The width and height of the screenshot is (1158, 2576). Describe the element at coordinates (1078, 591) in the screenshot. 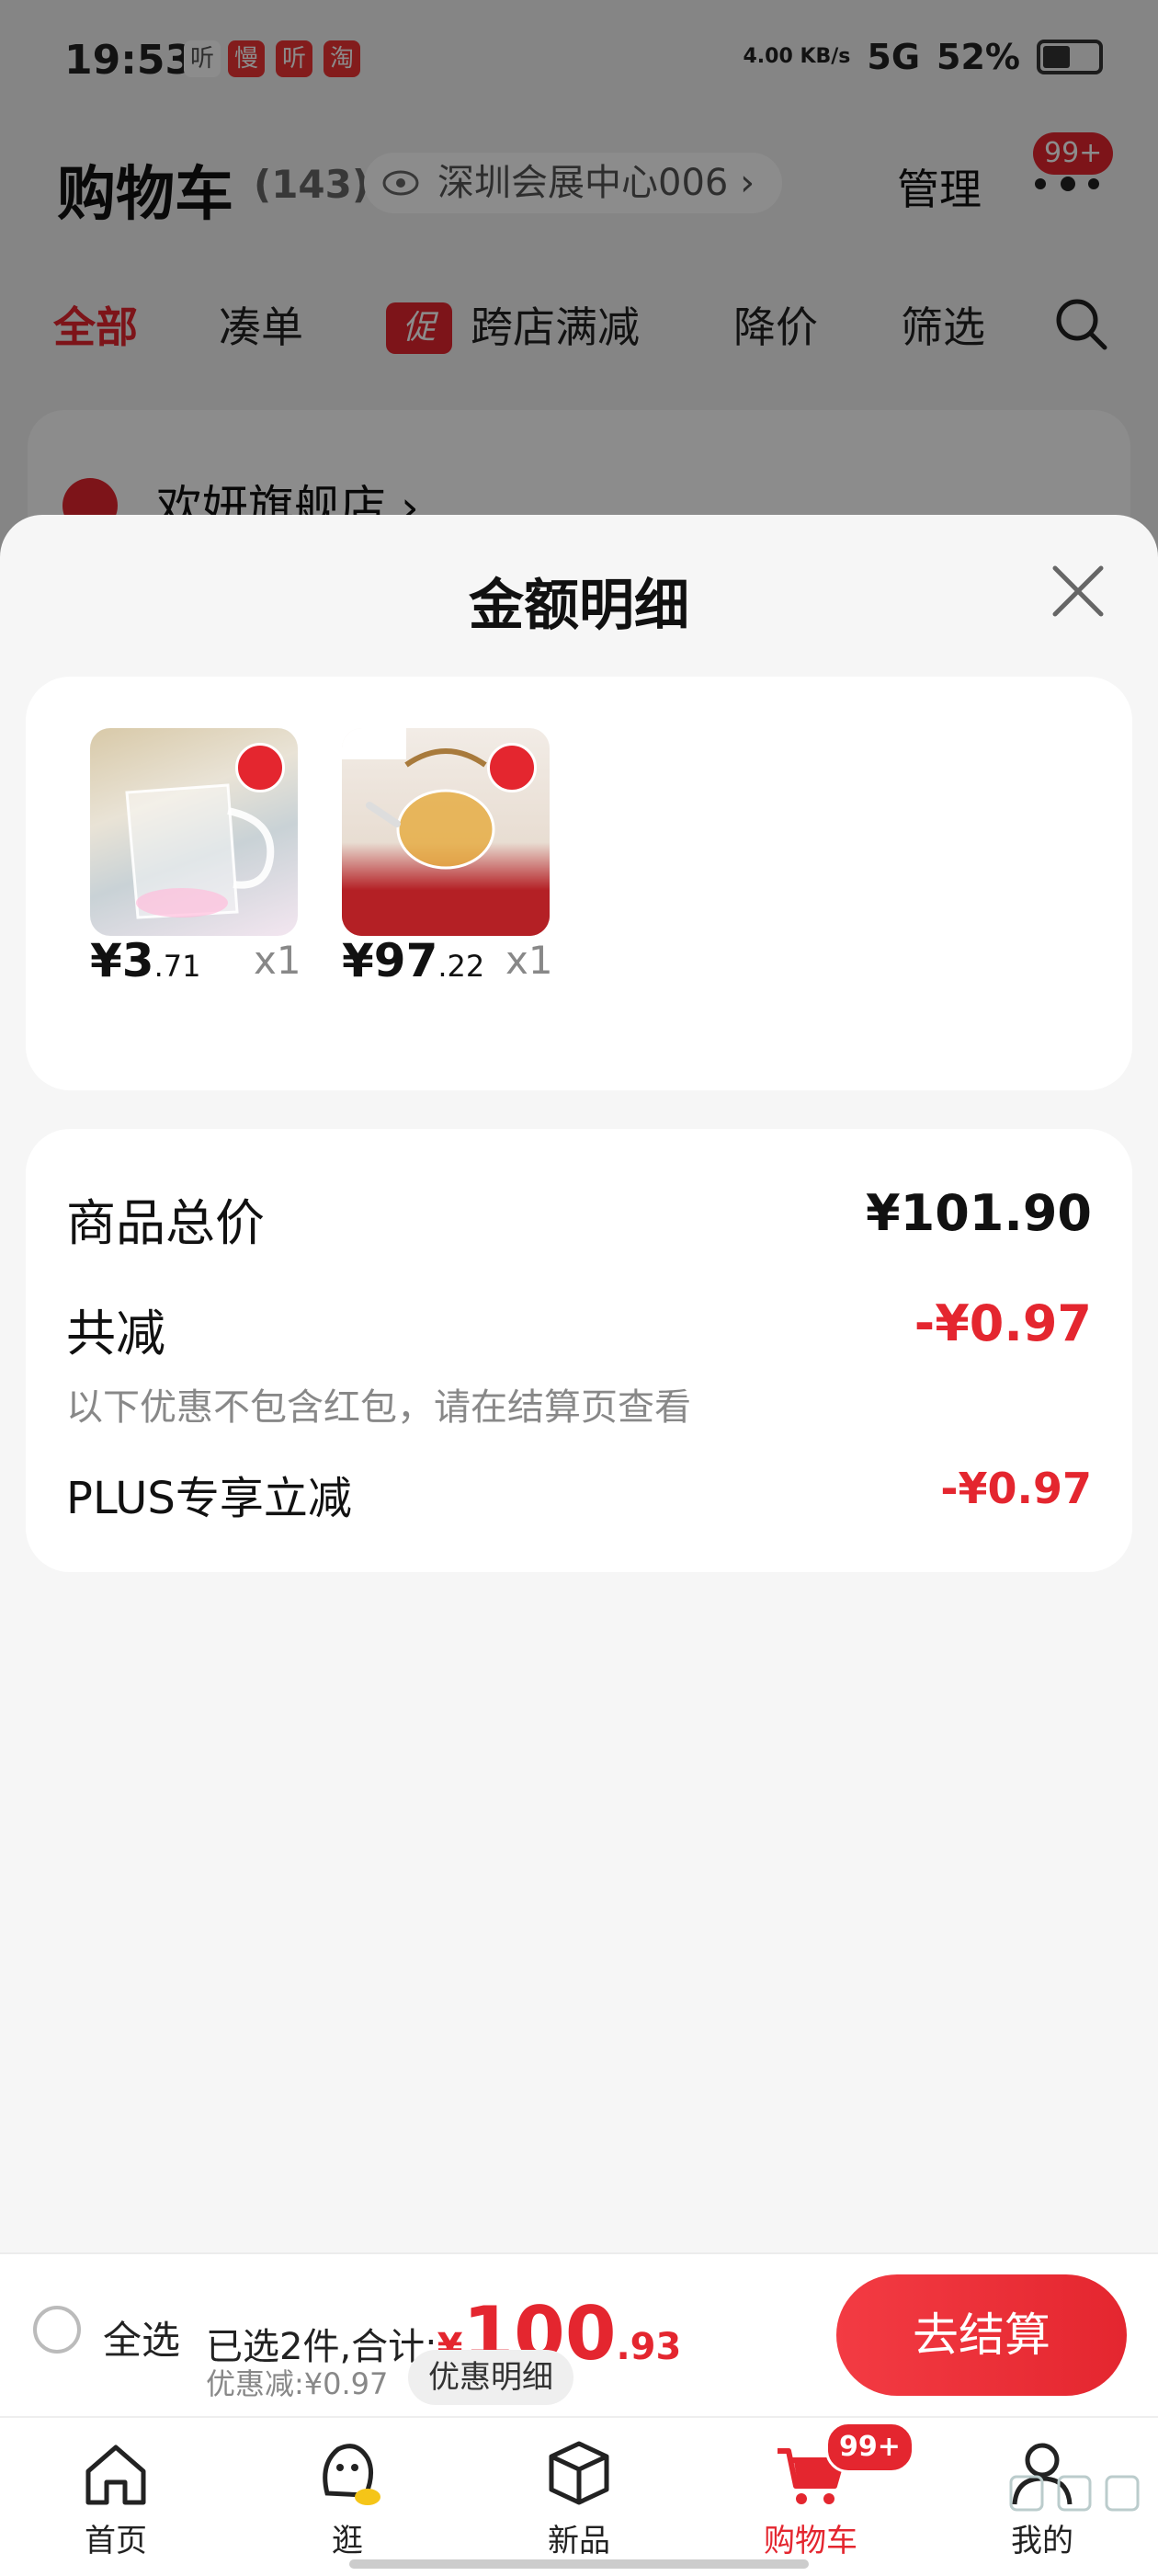

I see `close-icon` at that location.